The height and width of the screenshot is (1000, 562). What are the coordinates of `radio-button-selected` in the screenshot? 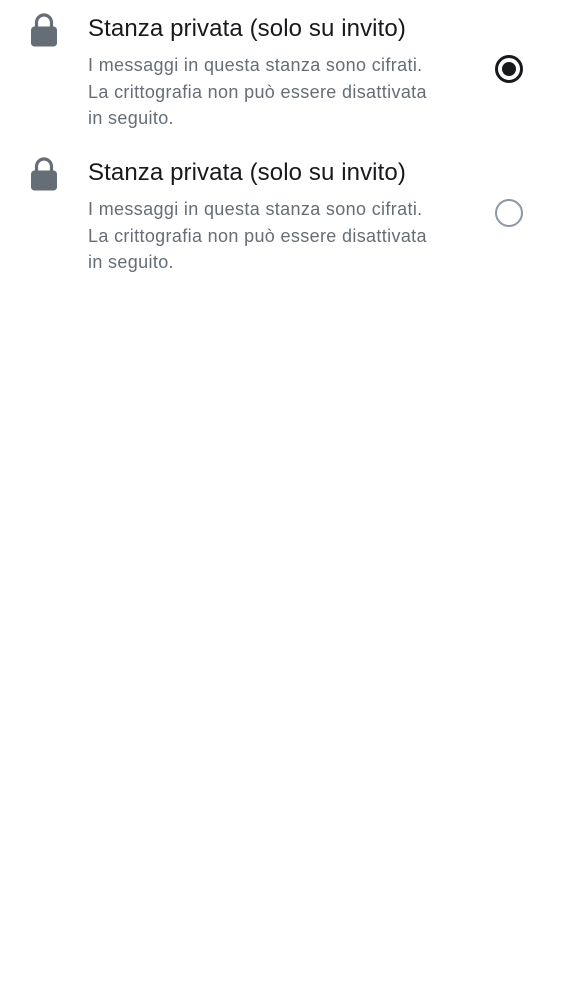 It's located at (509, 69).